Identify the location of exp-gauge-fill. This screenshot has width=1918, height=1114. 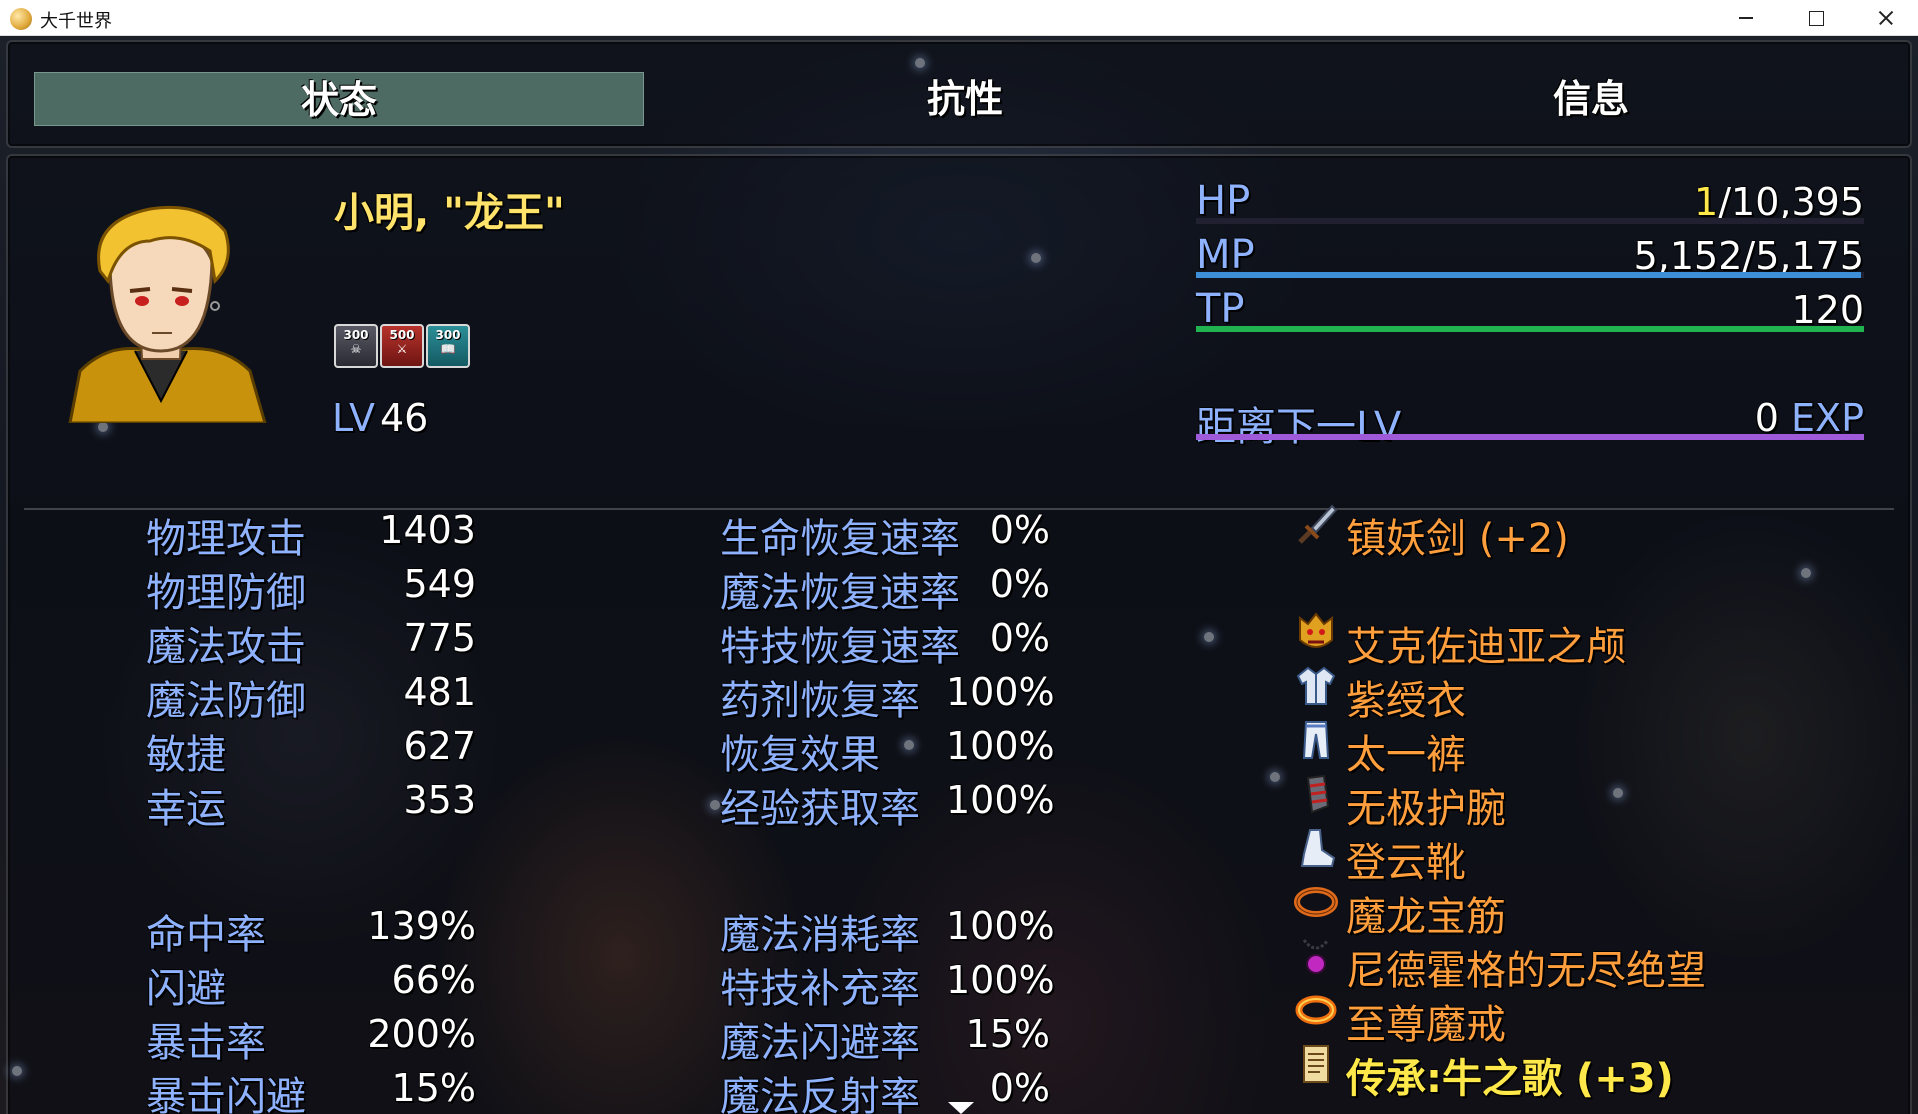
(1530, 437).